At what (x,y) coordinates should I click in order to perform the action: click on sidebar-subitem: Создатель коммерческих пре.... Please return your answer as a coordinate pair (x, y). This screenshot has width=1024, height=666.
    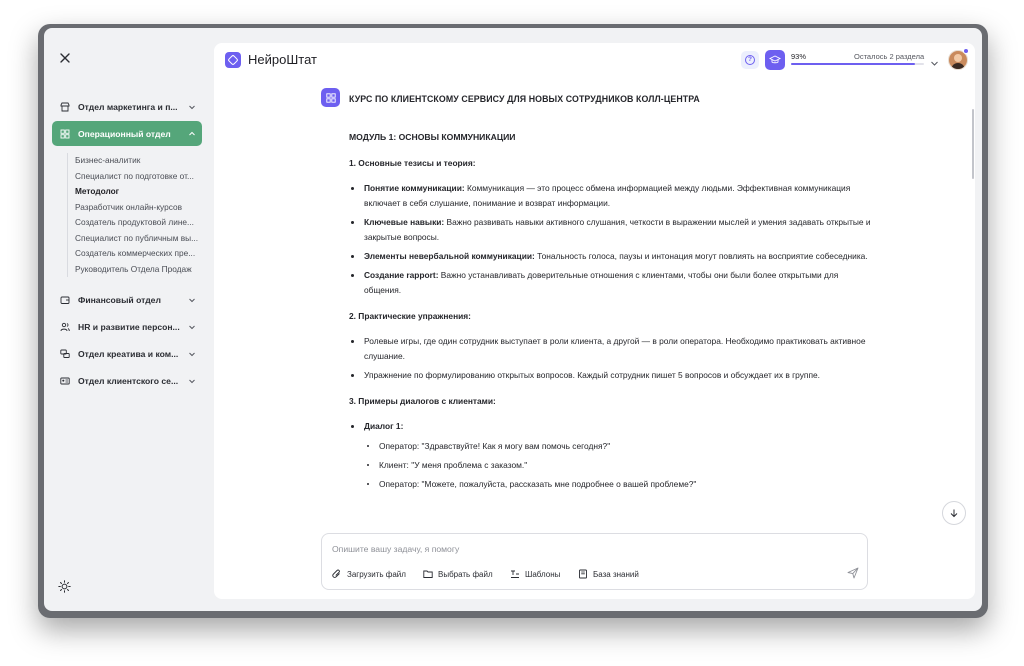
    Looking at the image, I should click on (138, 254).